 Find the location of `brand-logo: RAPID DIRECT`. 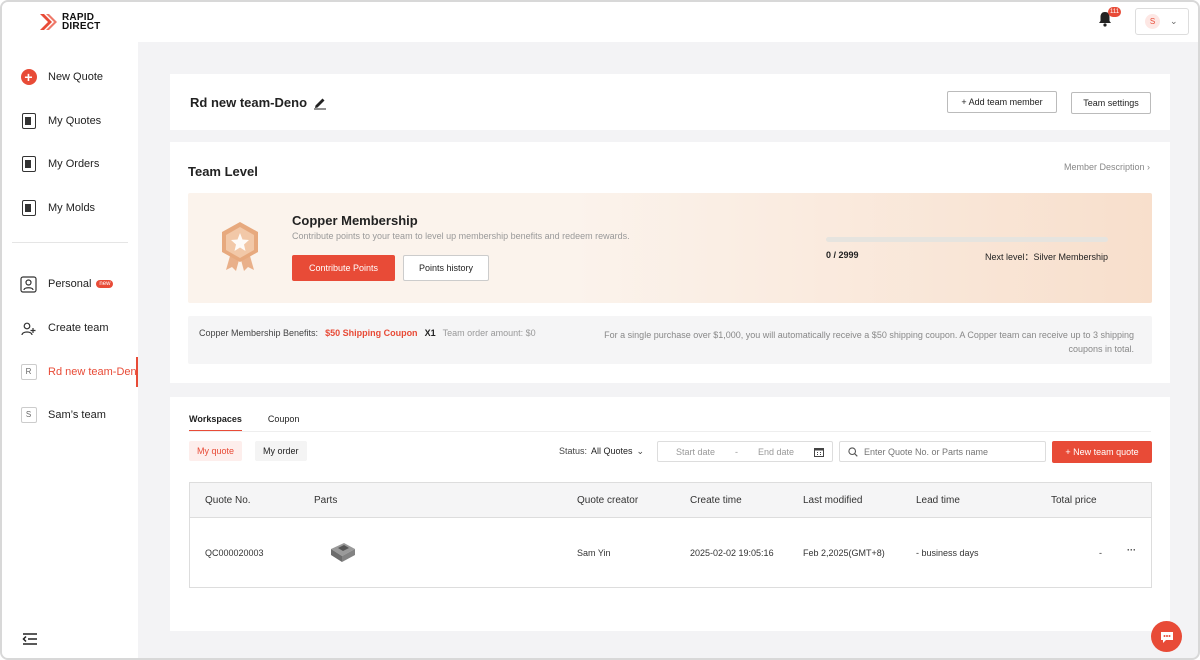

brand-logo: RAPID DIRECT is located at coordinates (69, 22).